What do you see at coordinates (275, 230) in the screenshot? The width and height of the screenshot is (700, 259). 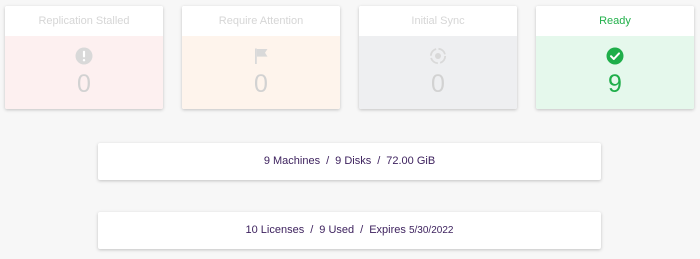 I see `licenses-total: 10 Licenses` at bounding box center [275, 230].